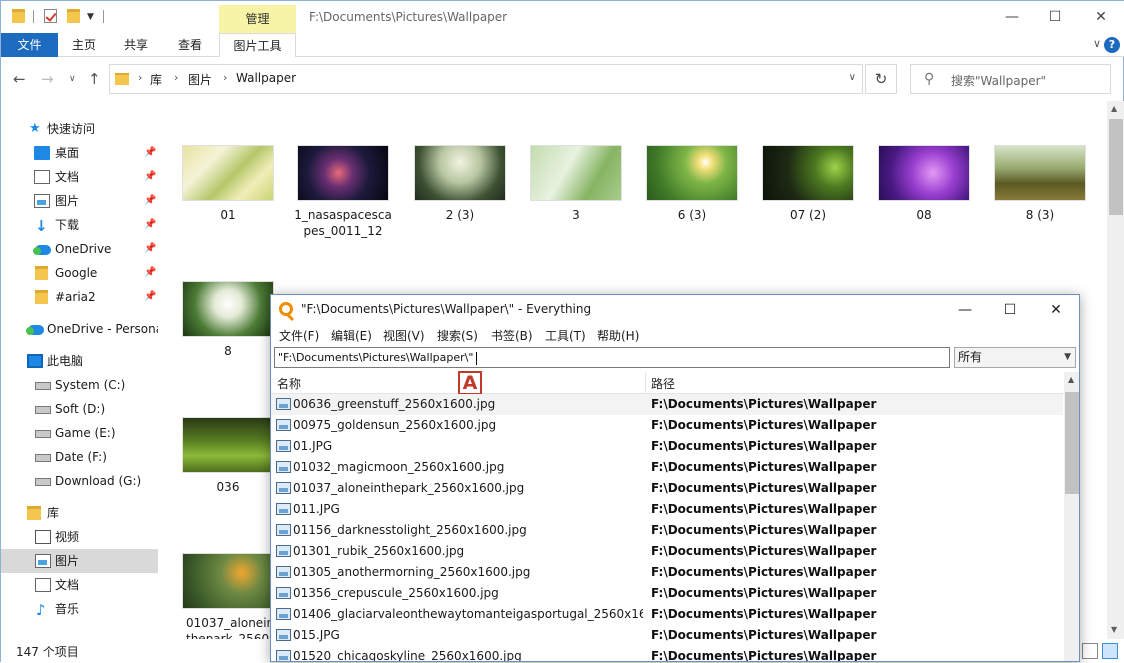  What do you see at coordinates (289, 383) in the screenshot?
I see `column-name: 名称` at bounding box center [289, 383].